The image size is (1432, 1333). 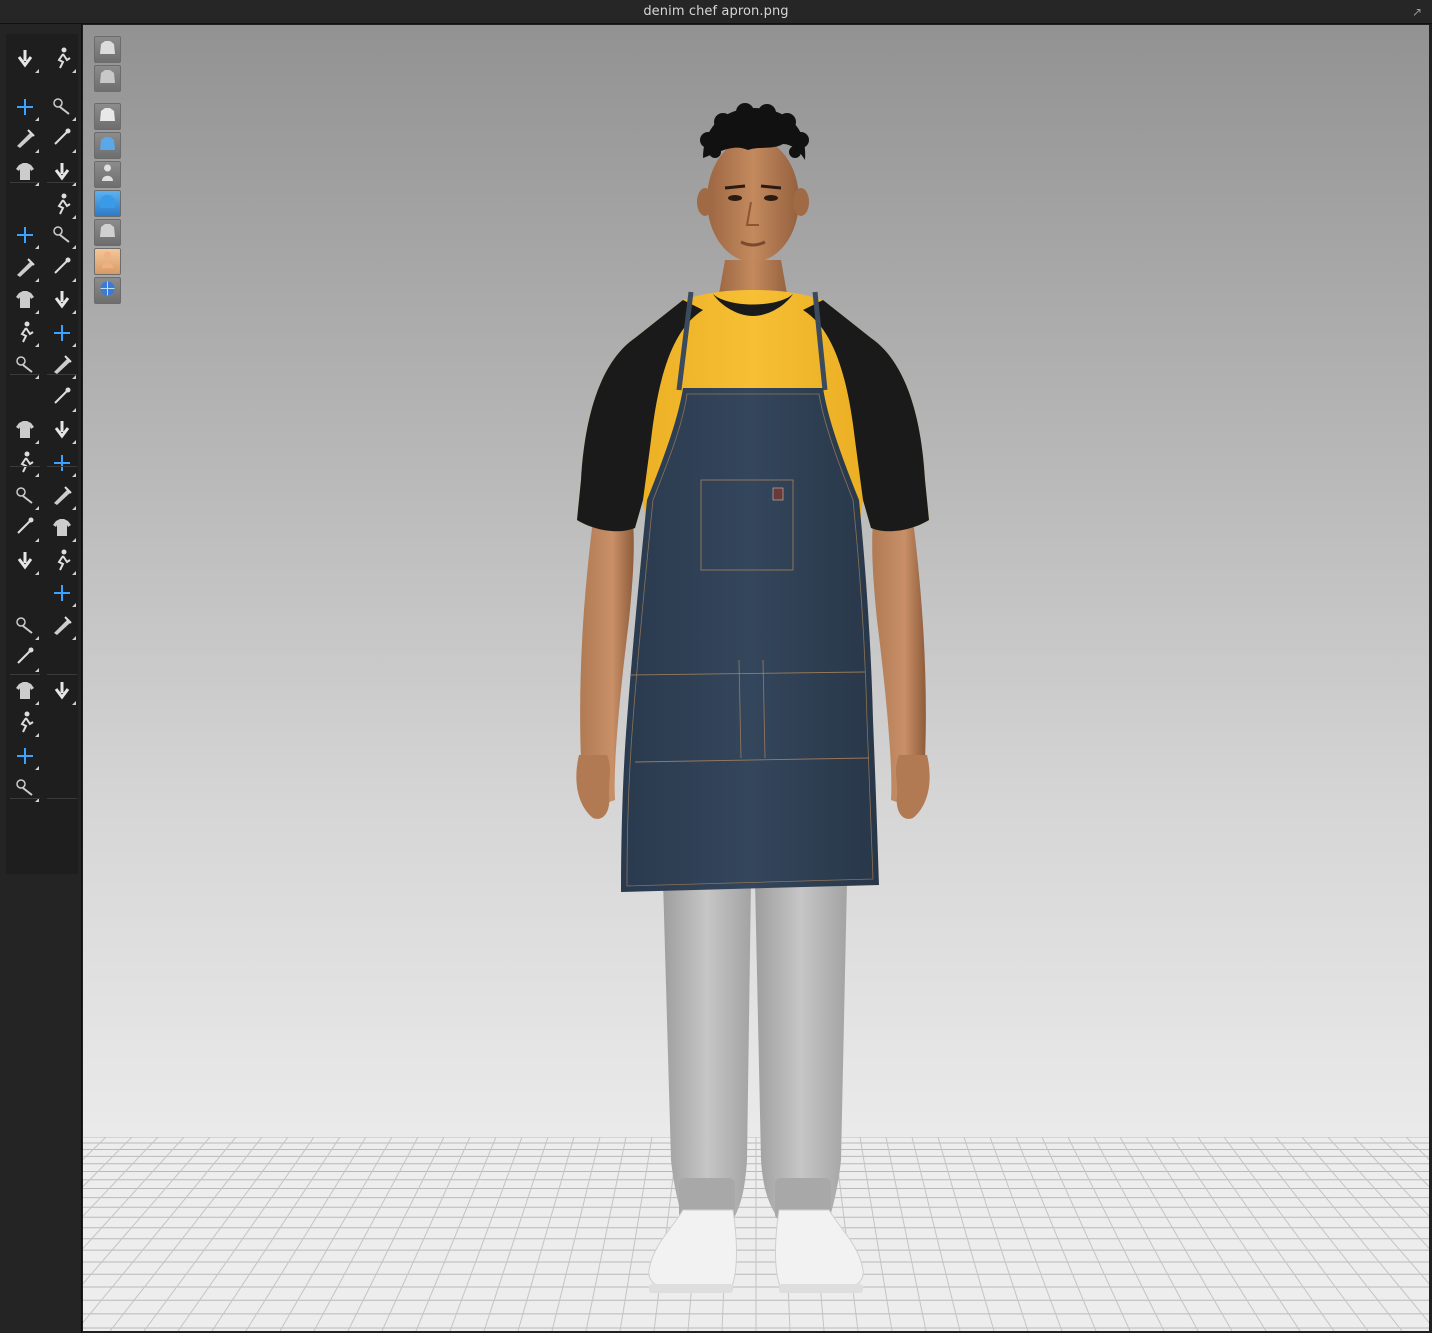 What do you see at coordinates (25, 659) in the screenshot?
I see `panel-tool` at bounding box center [25, 659].